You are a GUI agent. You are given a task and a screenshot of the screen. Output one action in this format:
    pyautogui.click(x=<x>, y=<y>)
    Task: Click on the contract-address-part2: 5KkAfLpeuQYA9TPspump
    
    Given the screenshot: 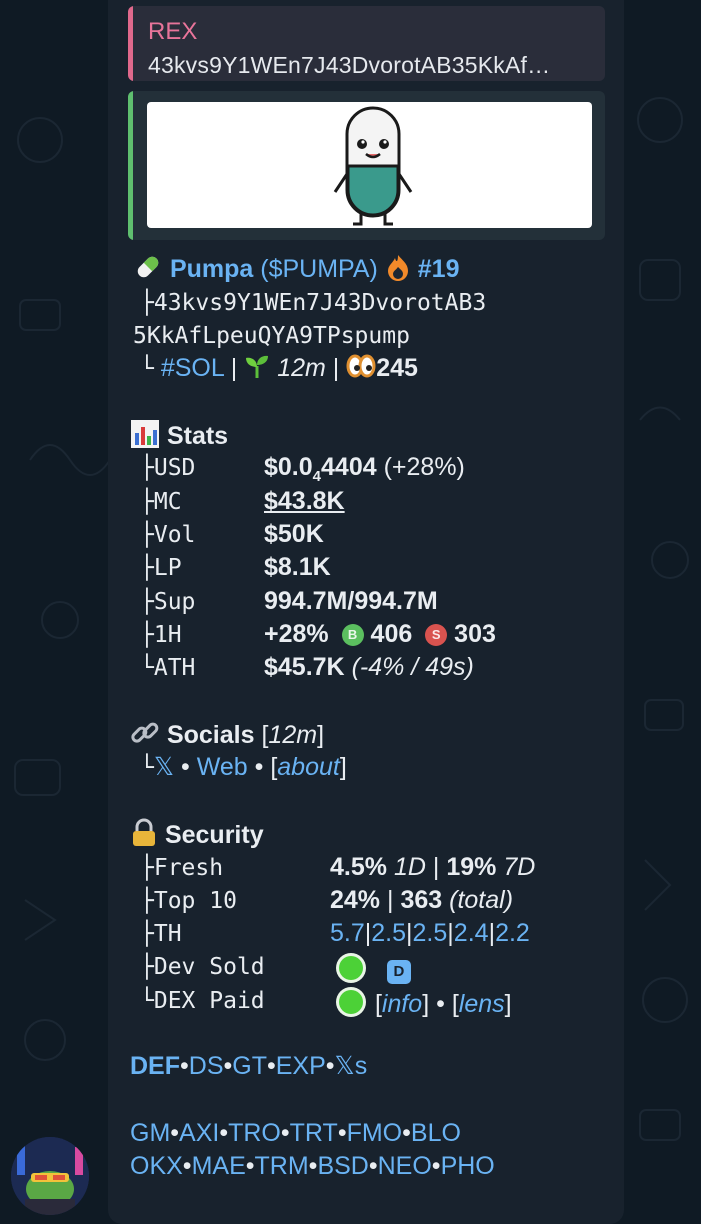 What is the action you would take?
    pyautogui.click(x=271, y=336)
    